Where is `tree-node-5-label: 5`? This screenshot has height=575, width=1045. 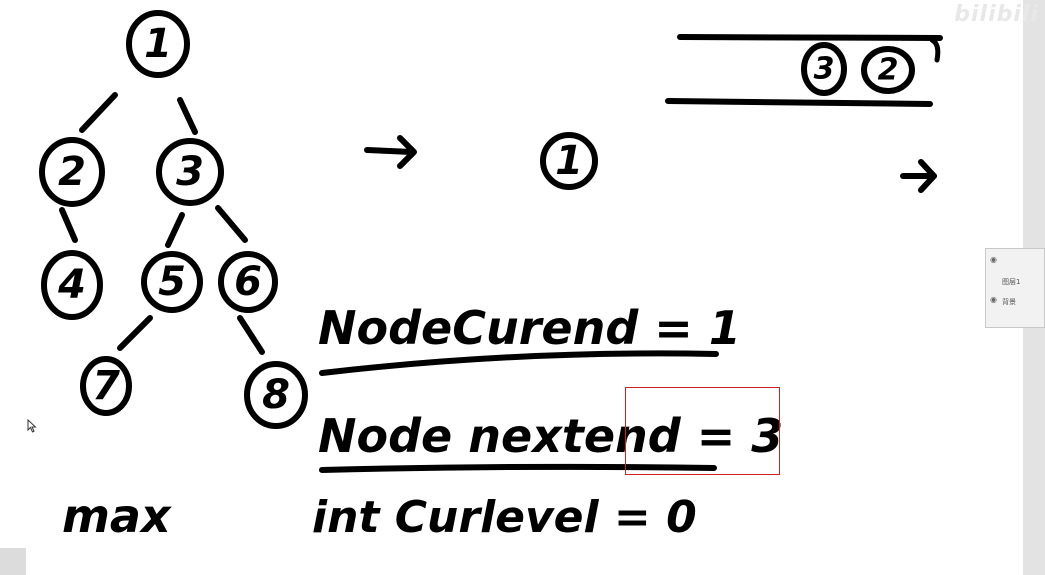
tree-node-5-label: 5 is located at coordinates (172, 282).